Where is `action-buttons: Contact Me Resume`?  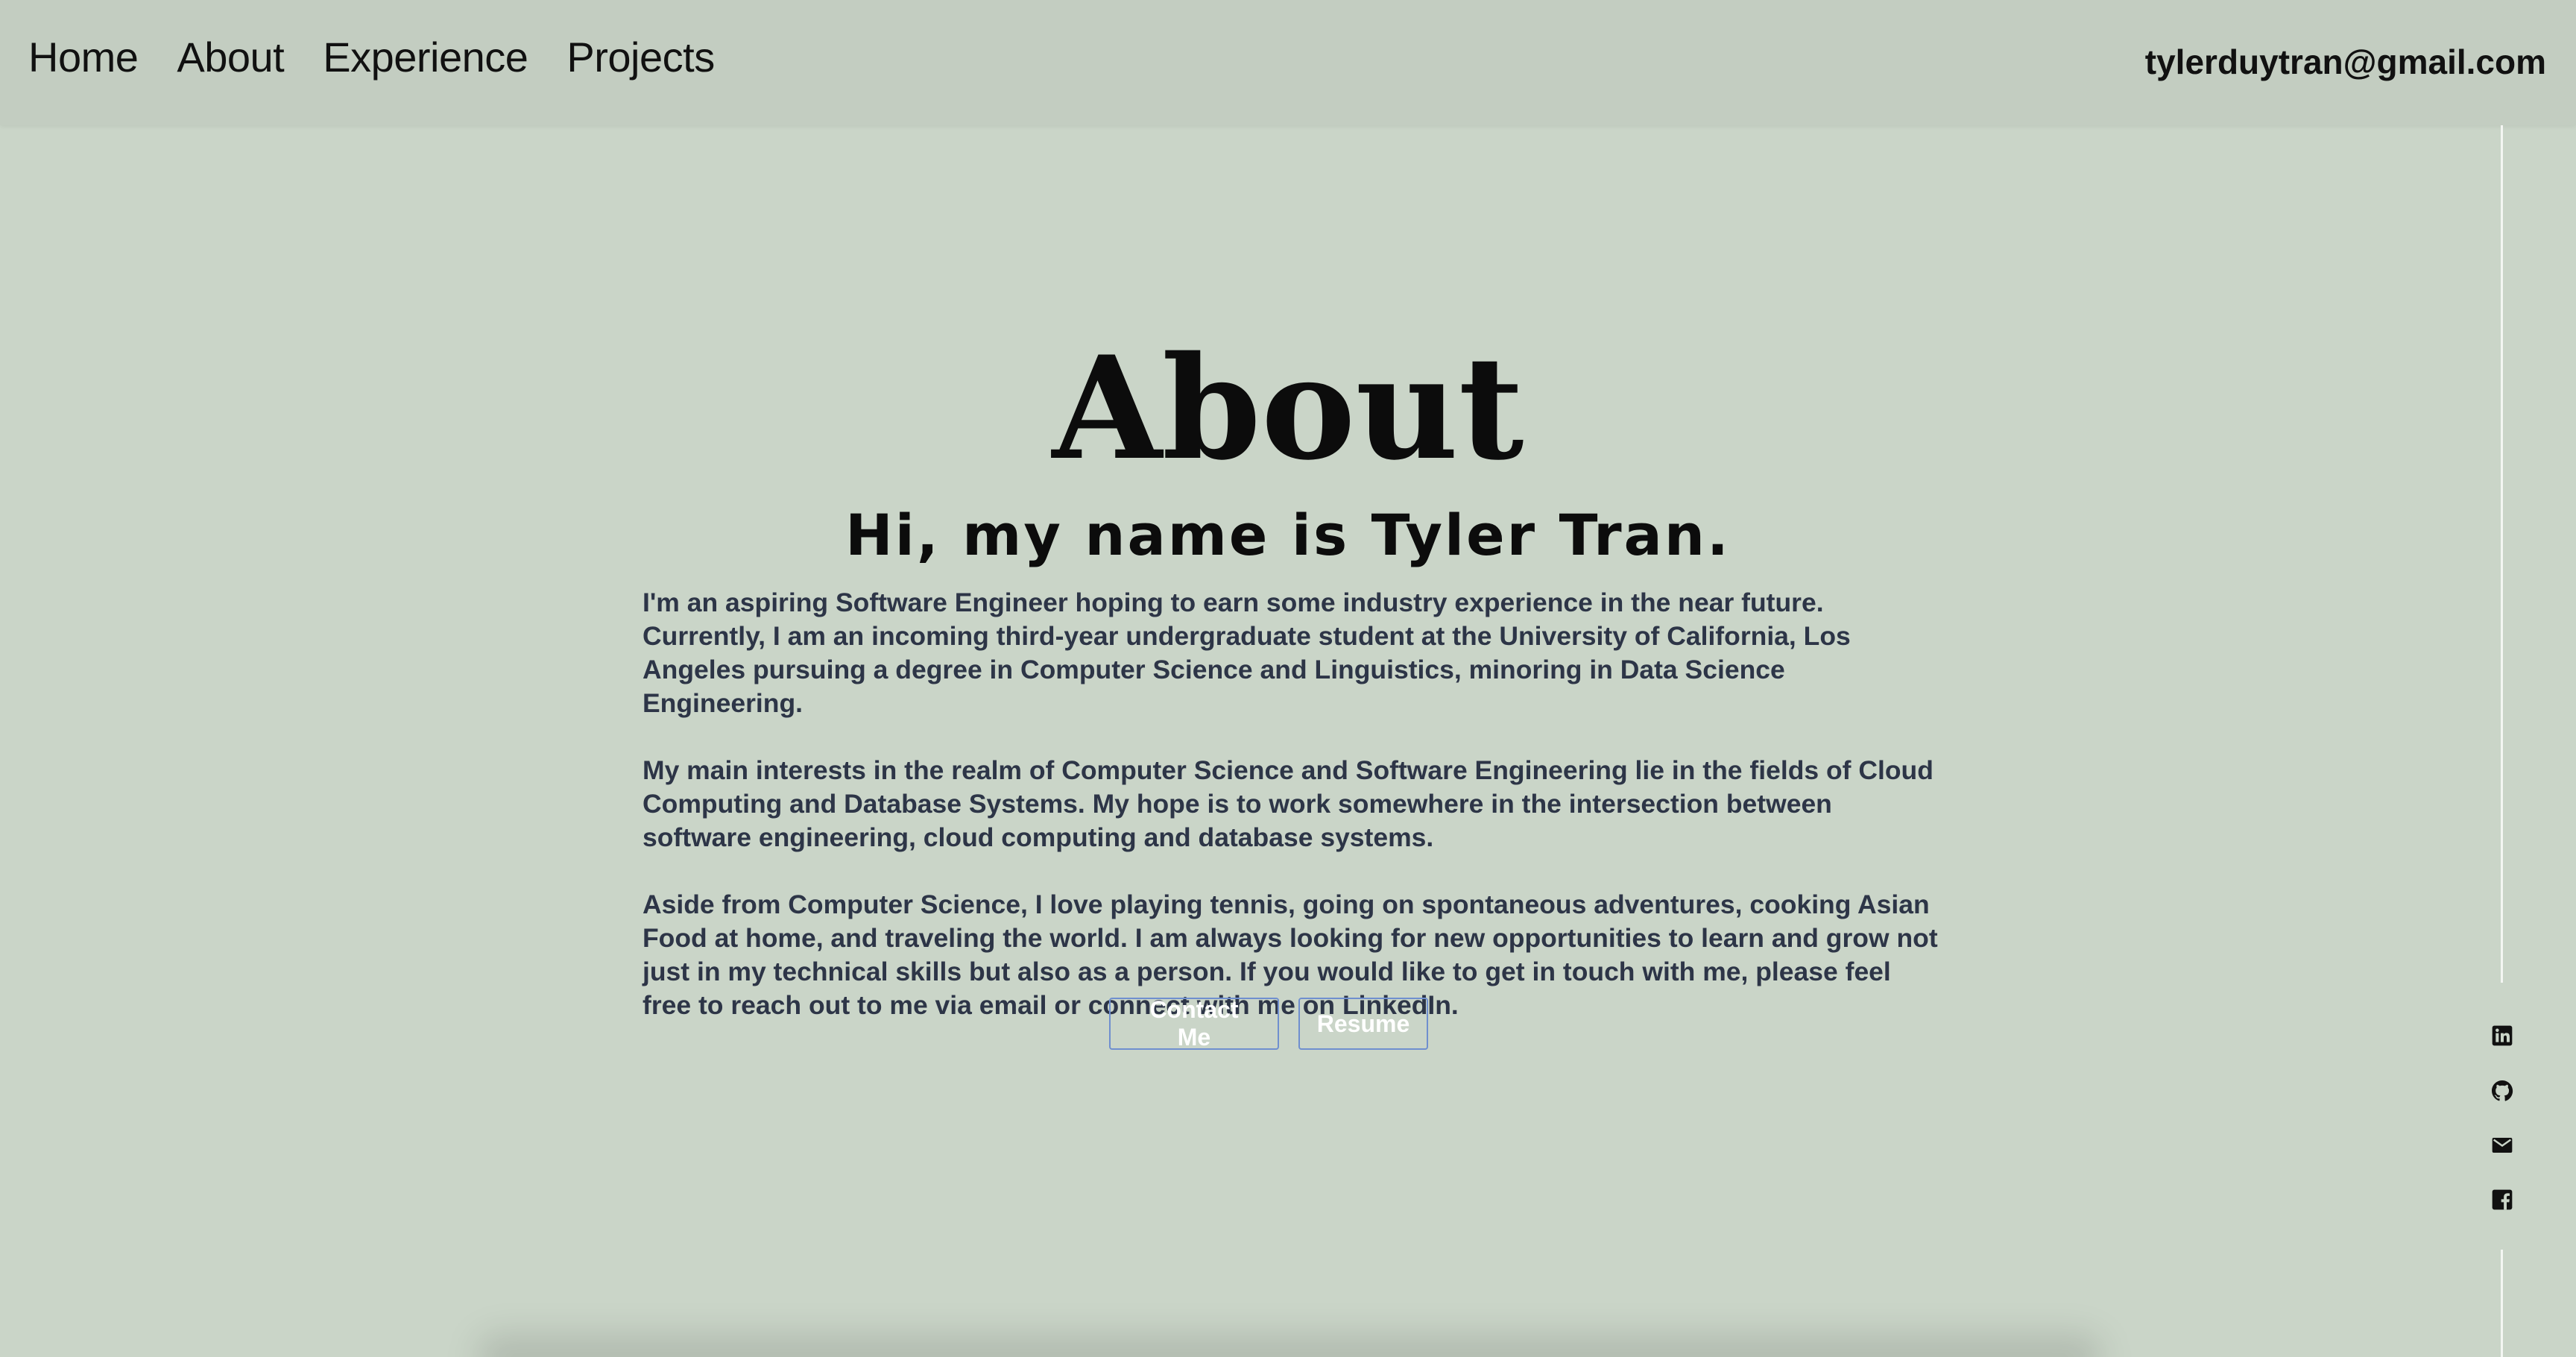 action-buttons: Contact Me Resume is located at coordinates (1288, 1023).